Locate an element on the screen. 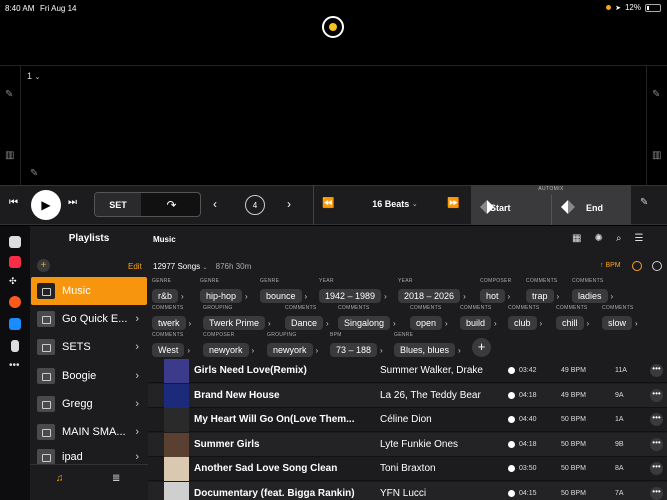 The width and height of the screenshot is (667, 500). loop-right-chevron-icon: › is located at coordinates (289, 204).